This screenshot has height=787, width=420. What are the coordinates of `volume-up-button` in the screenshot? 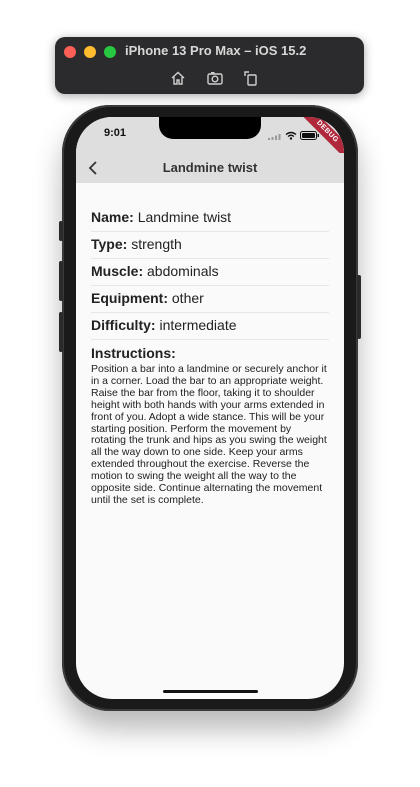 It's located at (61, 281).